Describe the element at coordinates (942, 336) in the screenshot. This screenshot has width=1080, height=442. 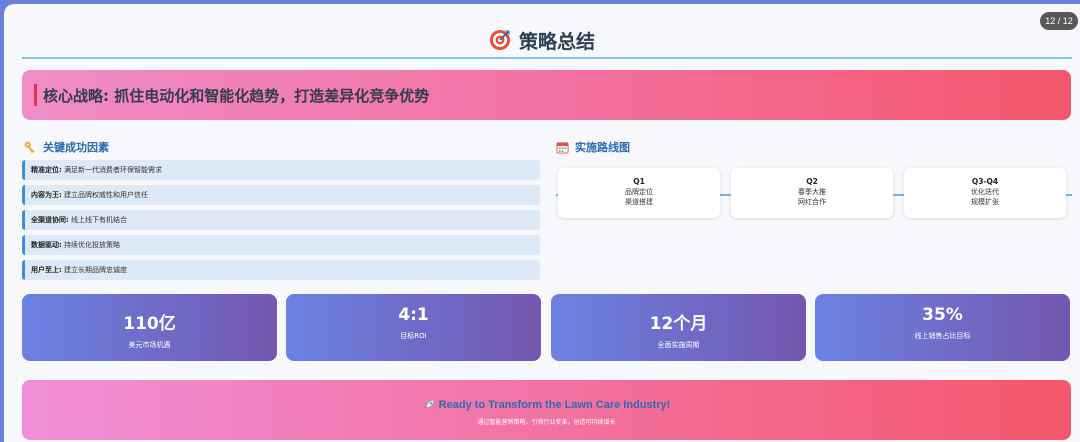
I see `stat-label: 线上销售占比目标` at that location.